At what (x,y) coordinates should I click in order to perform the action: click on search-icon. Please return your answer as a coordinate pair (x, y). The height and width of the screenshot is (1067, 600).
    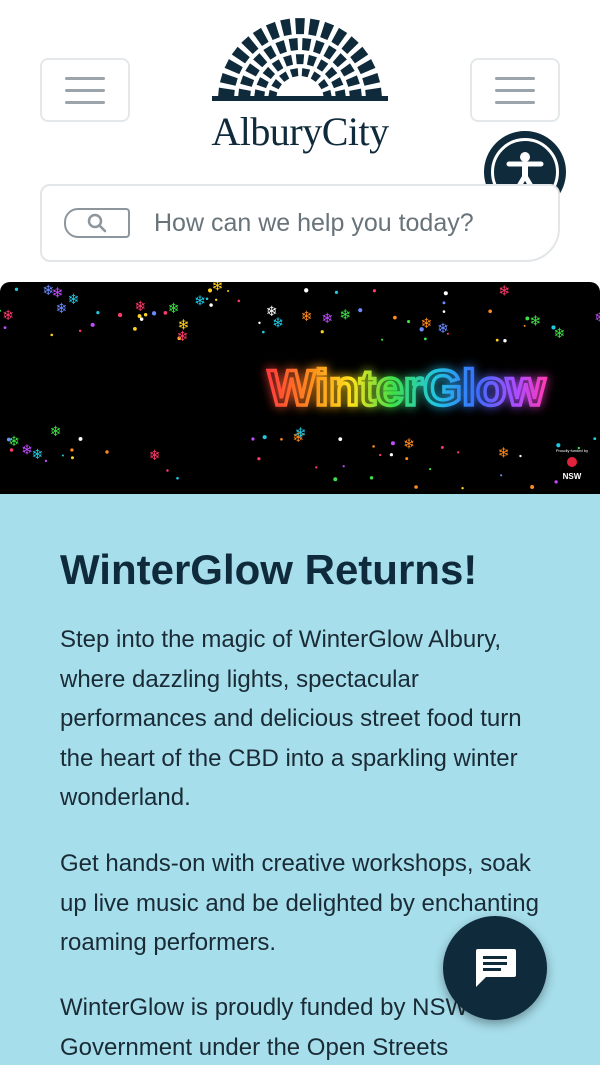
    Looking at the image, I should click on (97, 223).